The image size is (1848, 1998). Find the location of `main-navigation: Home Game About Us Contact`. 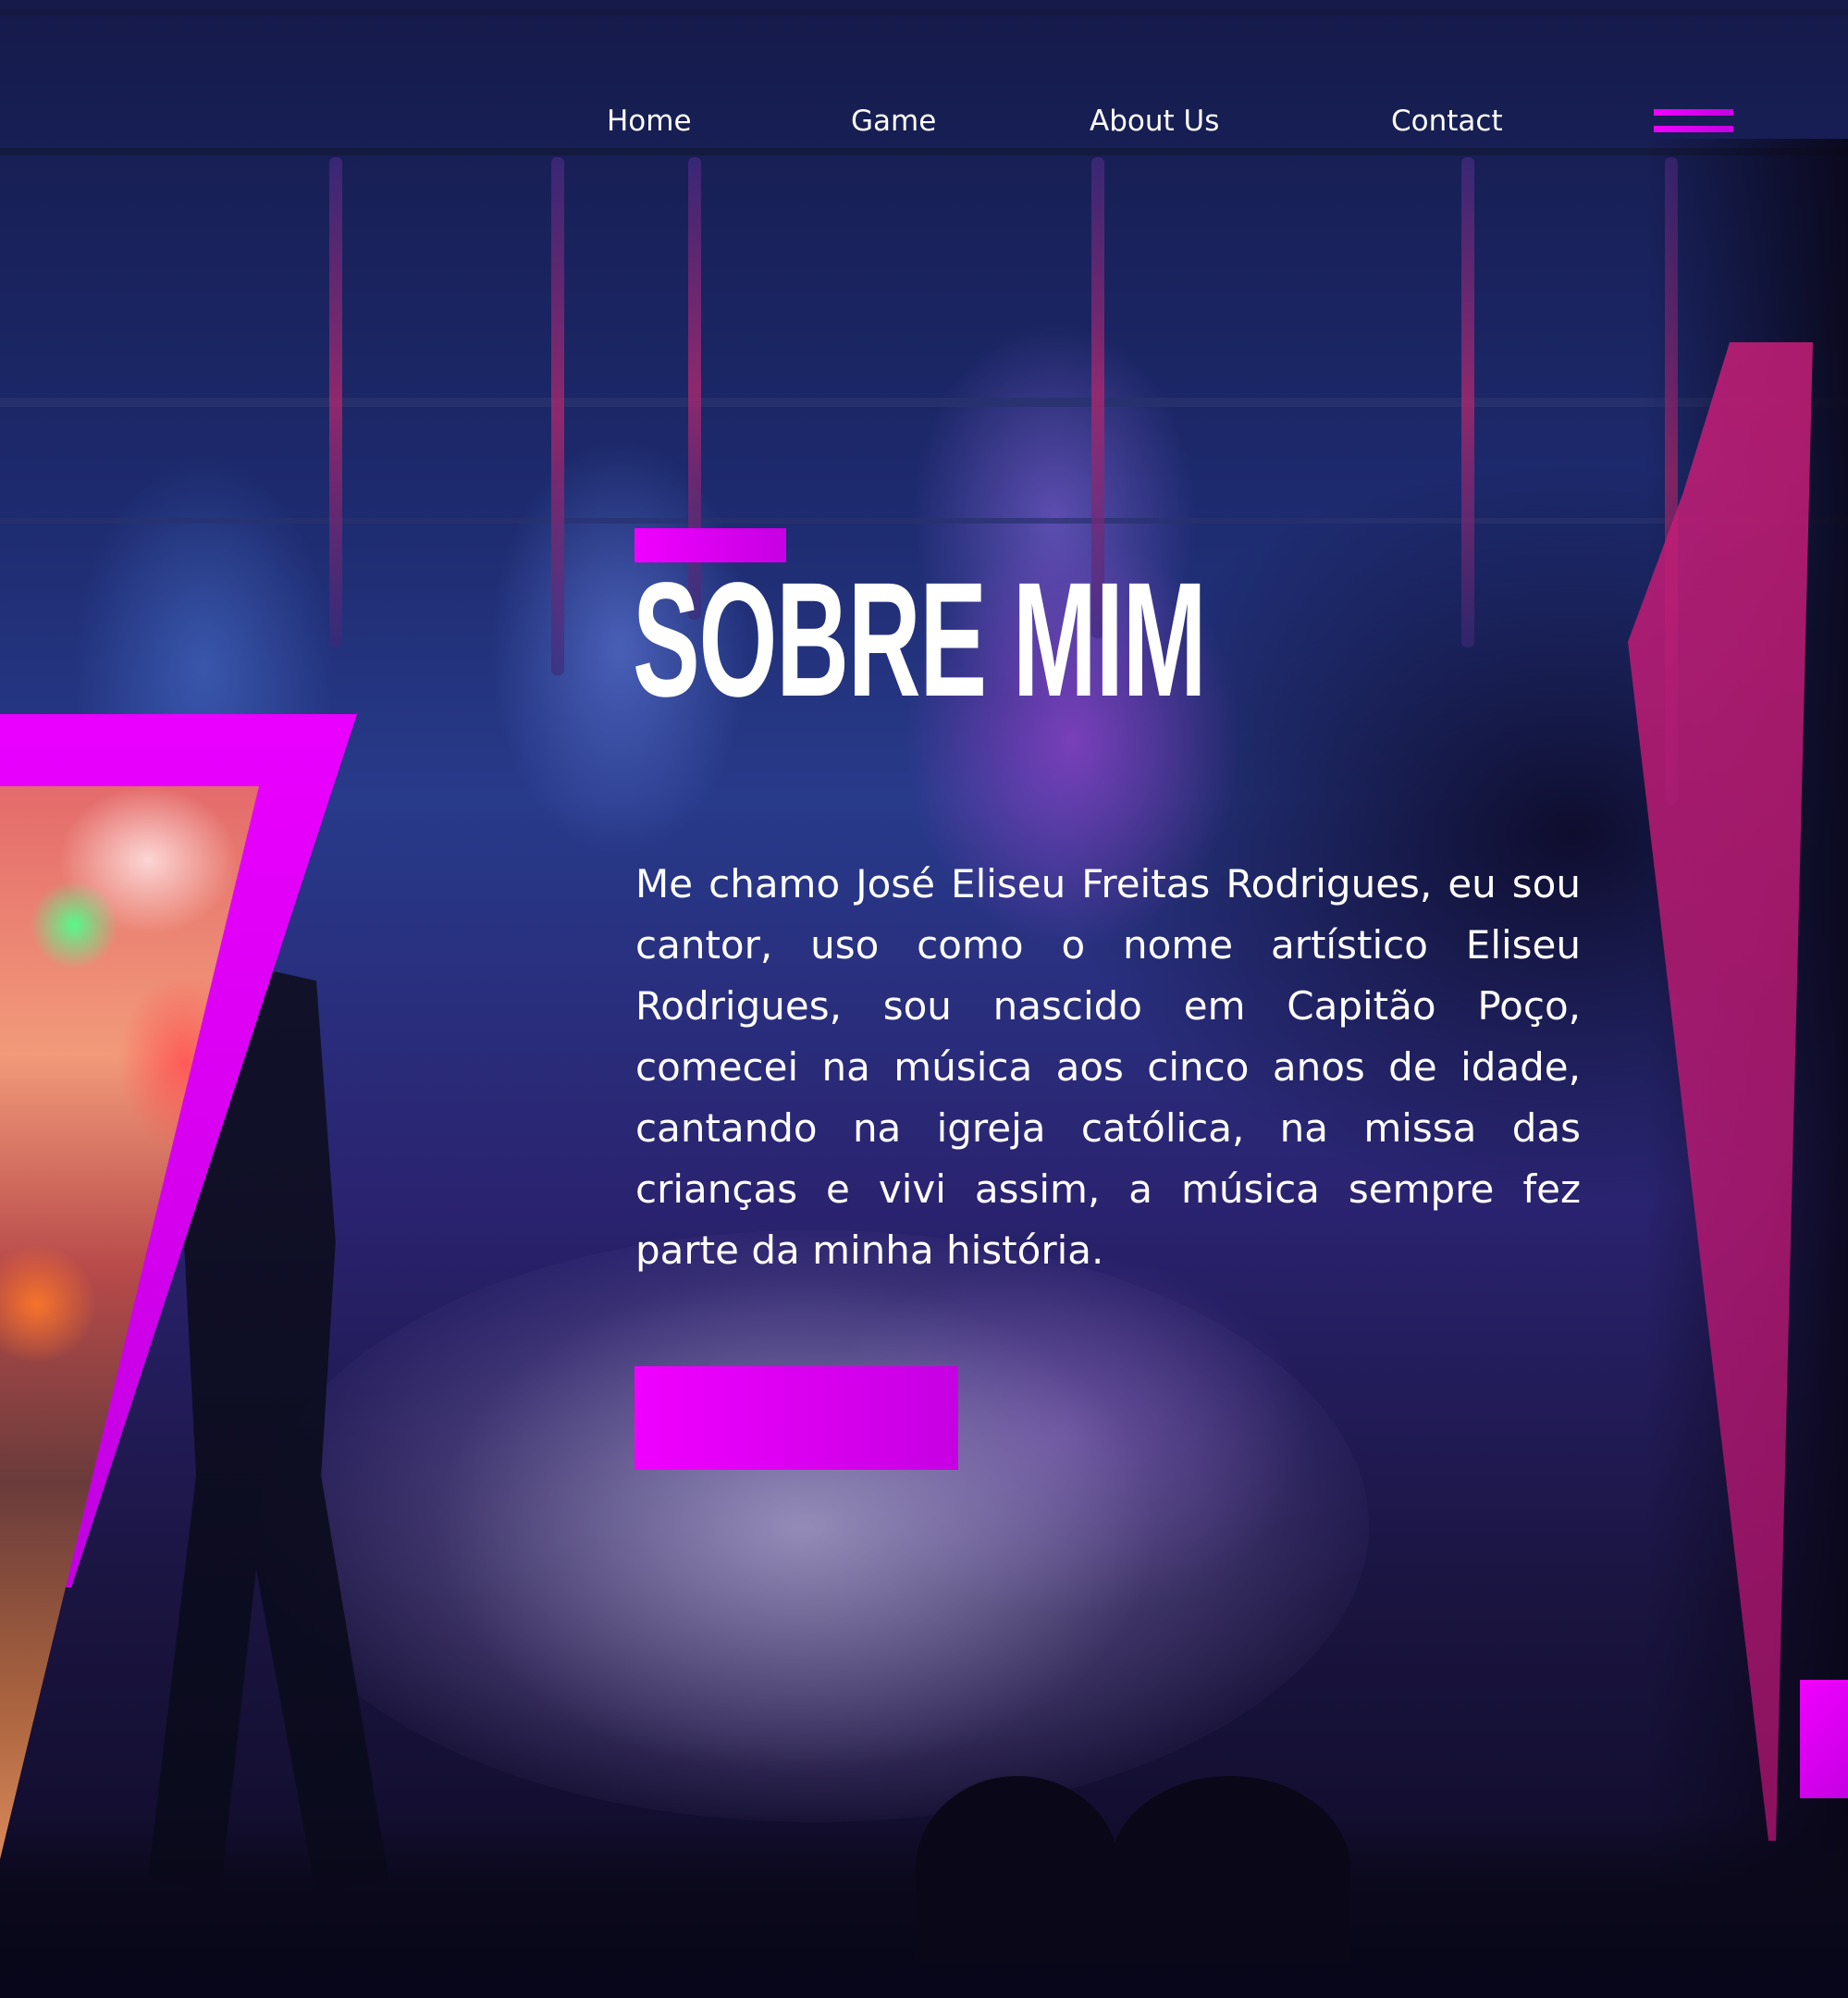

main-navigation: Home Game About Us Contact is located at coordinates (924, 121).